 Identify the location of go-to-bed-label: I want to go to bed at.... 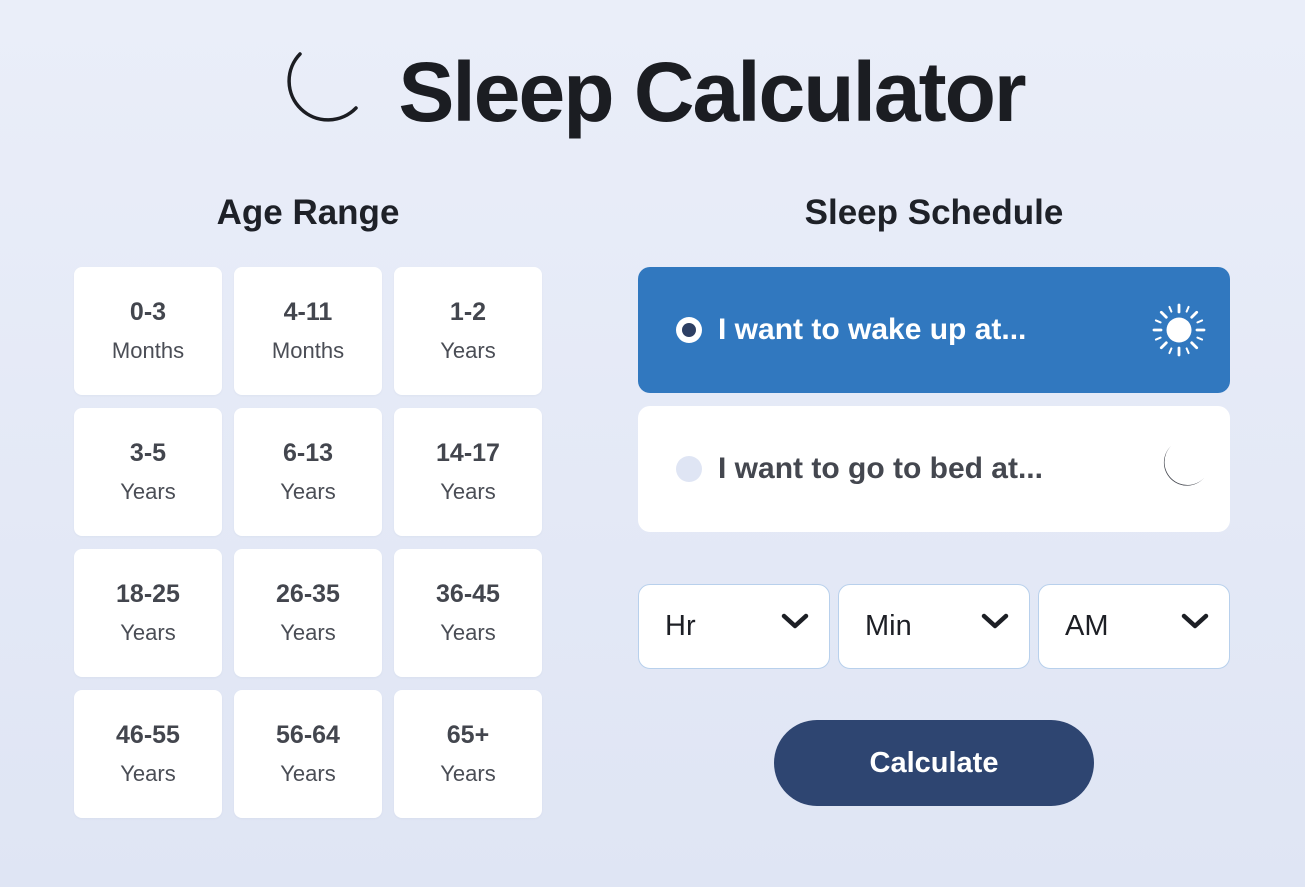
(880, 468).